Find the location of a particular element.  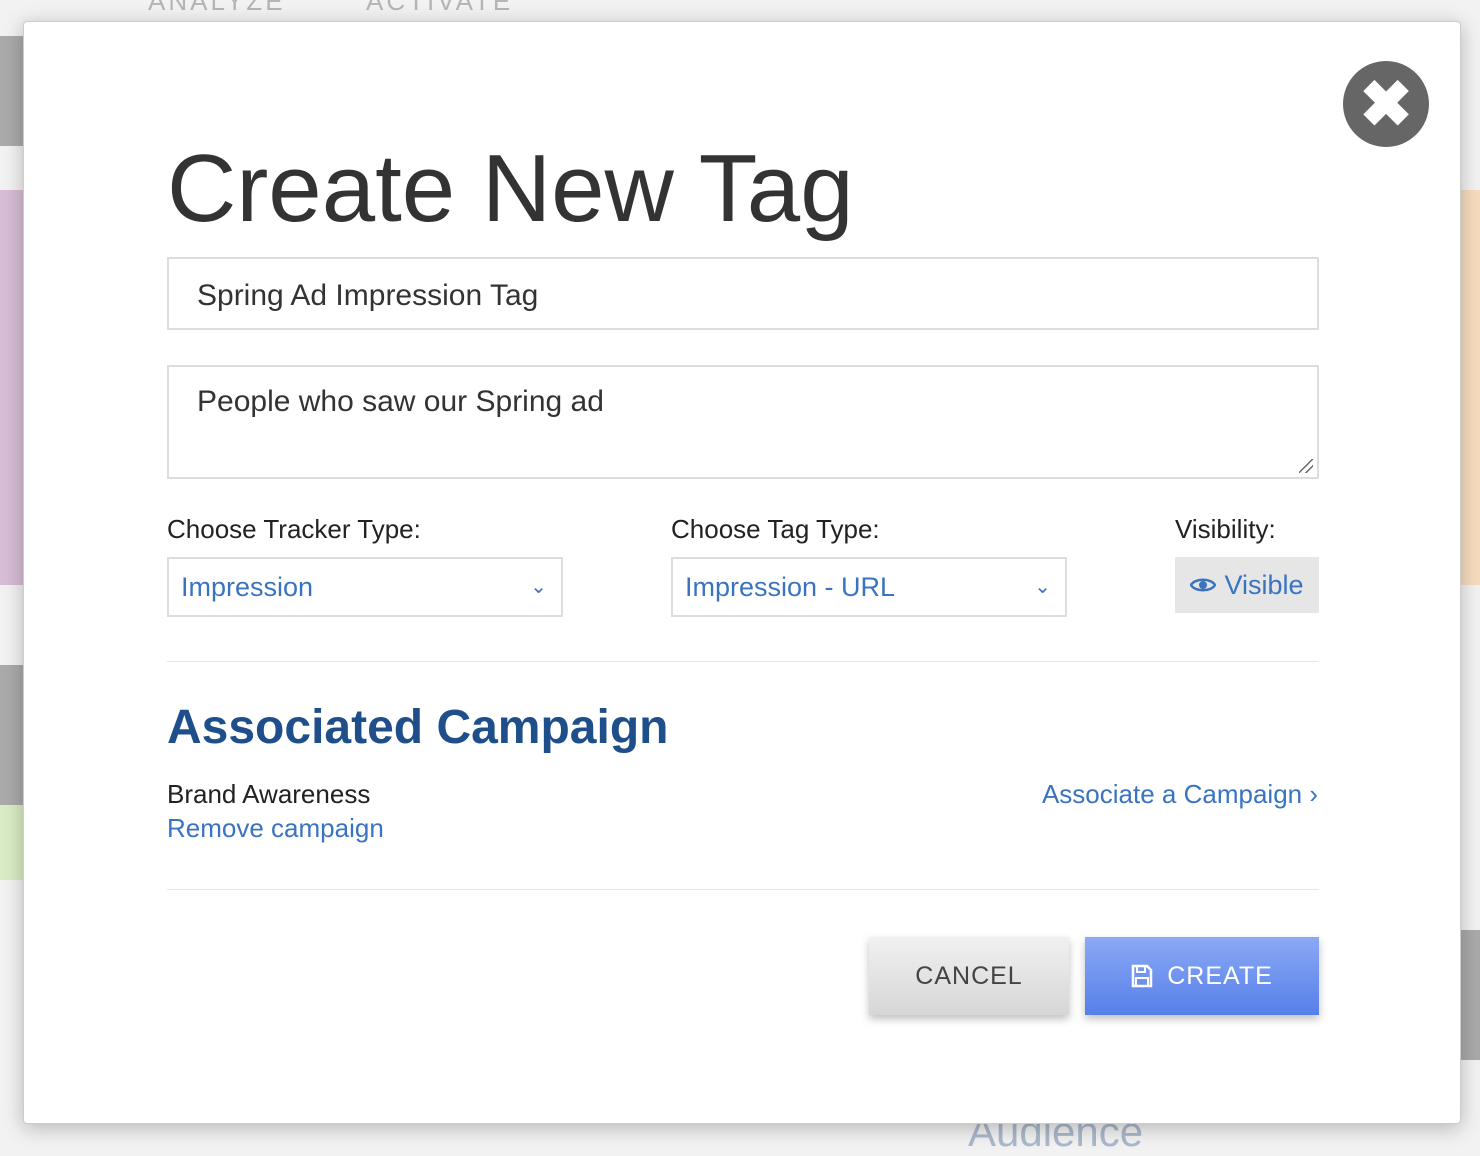

tag-name-input: Spring Ad Impression Tag is located at coordinates (743, 293).